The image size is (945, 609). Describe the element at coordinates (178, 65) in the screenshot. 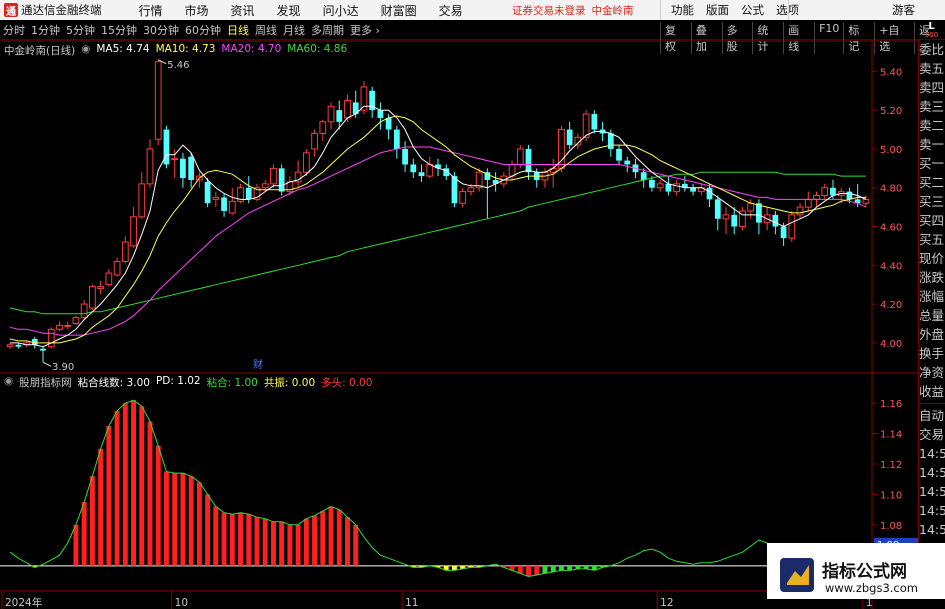

I see `high-marker-label: 5.46` at that location.